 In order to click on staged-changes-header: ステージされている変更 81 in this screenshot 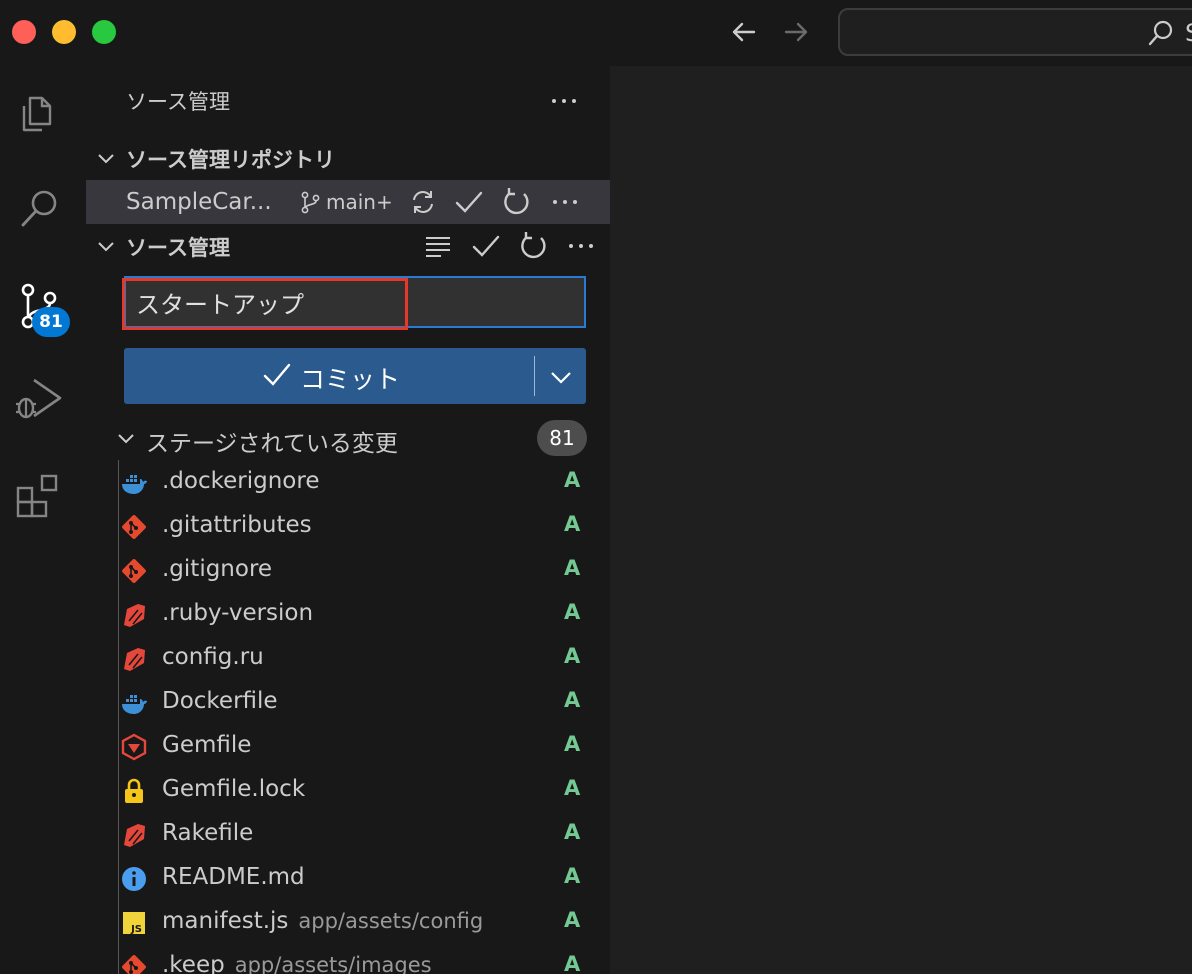, I will do `click(348, 438)`.